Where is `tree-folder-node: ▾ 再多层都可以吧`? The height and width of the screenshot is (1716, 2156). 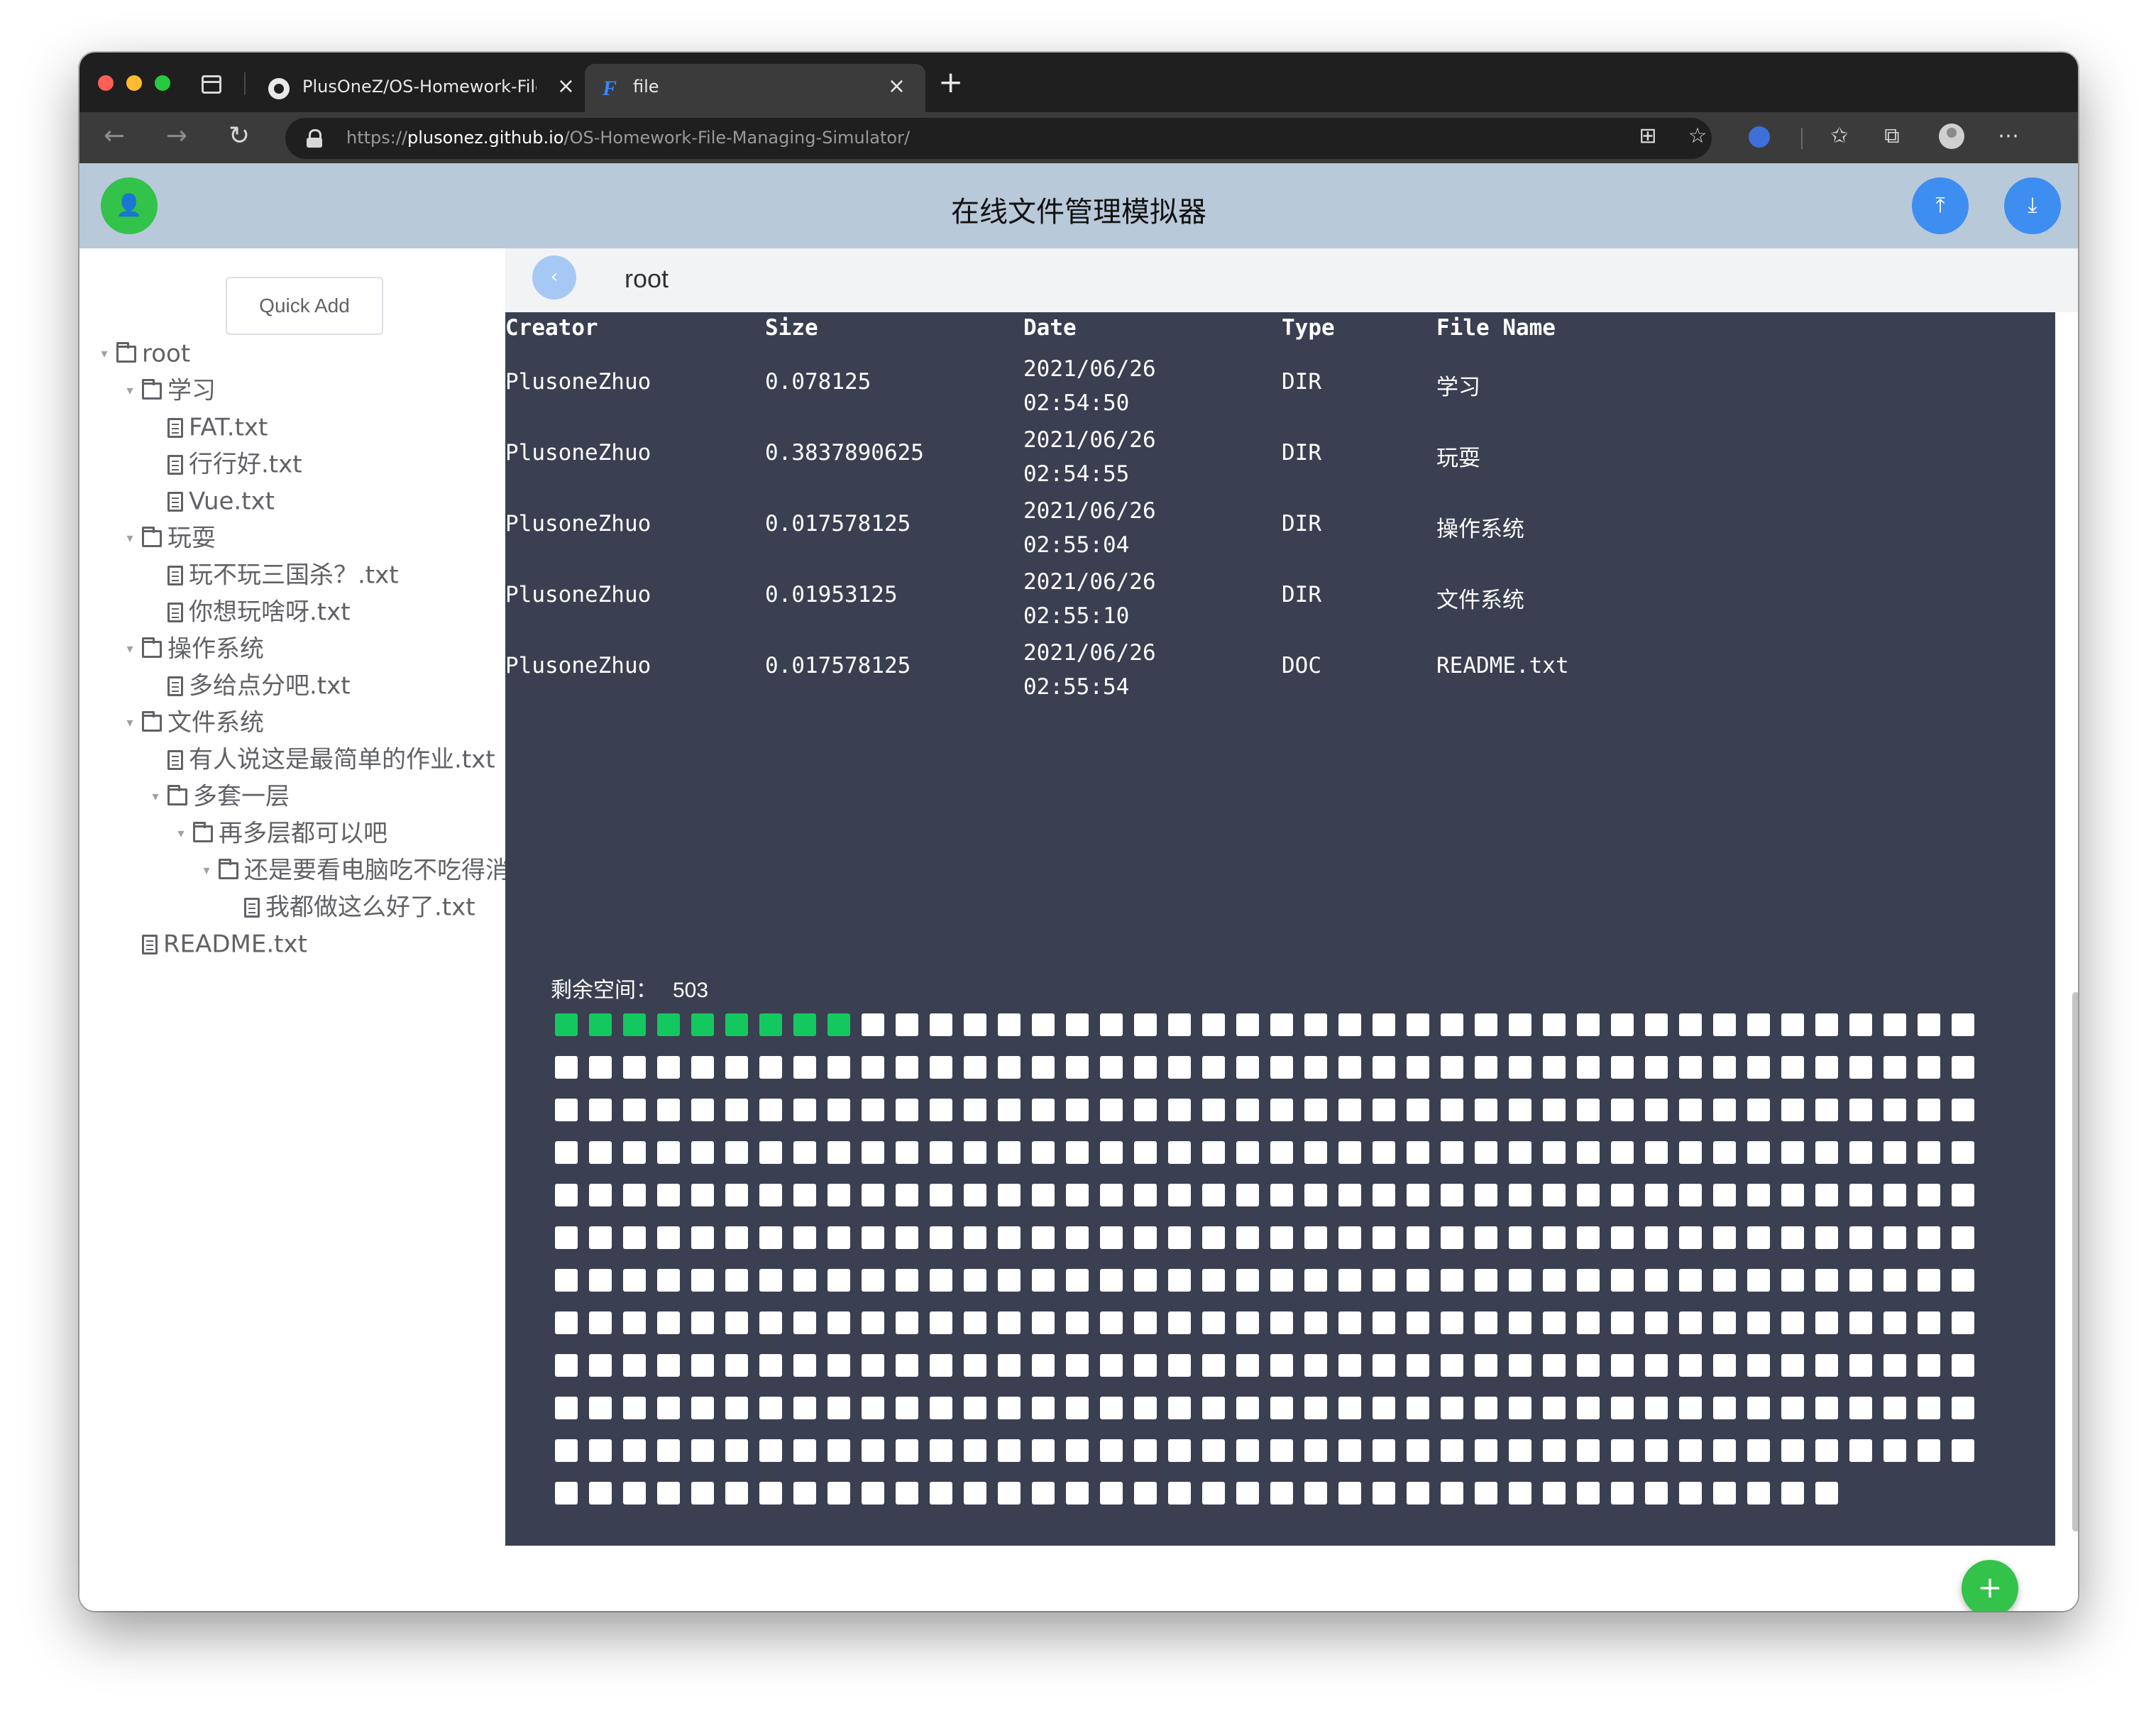
tree-folder-node: ▾ 再多层都可以吧 is located at coordinates (280, 833).